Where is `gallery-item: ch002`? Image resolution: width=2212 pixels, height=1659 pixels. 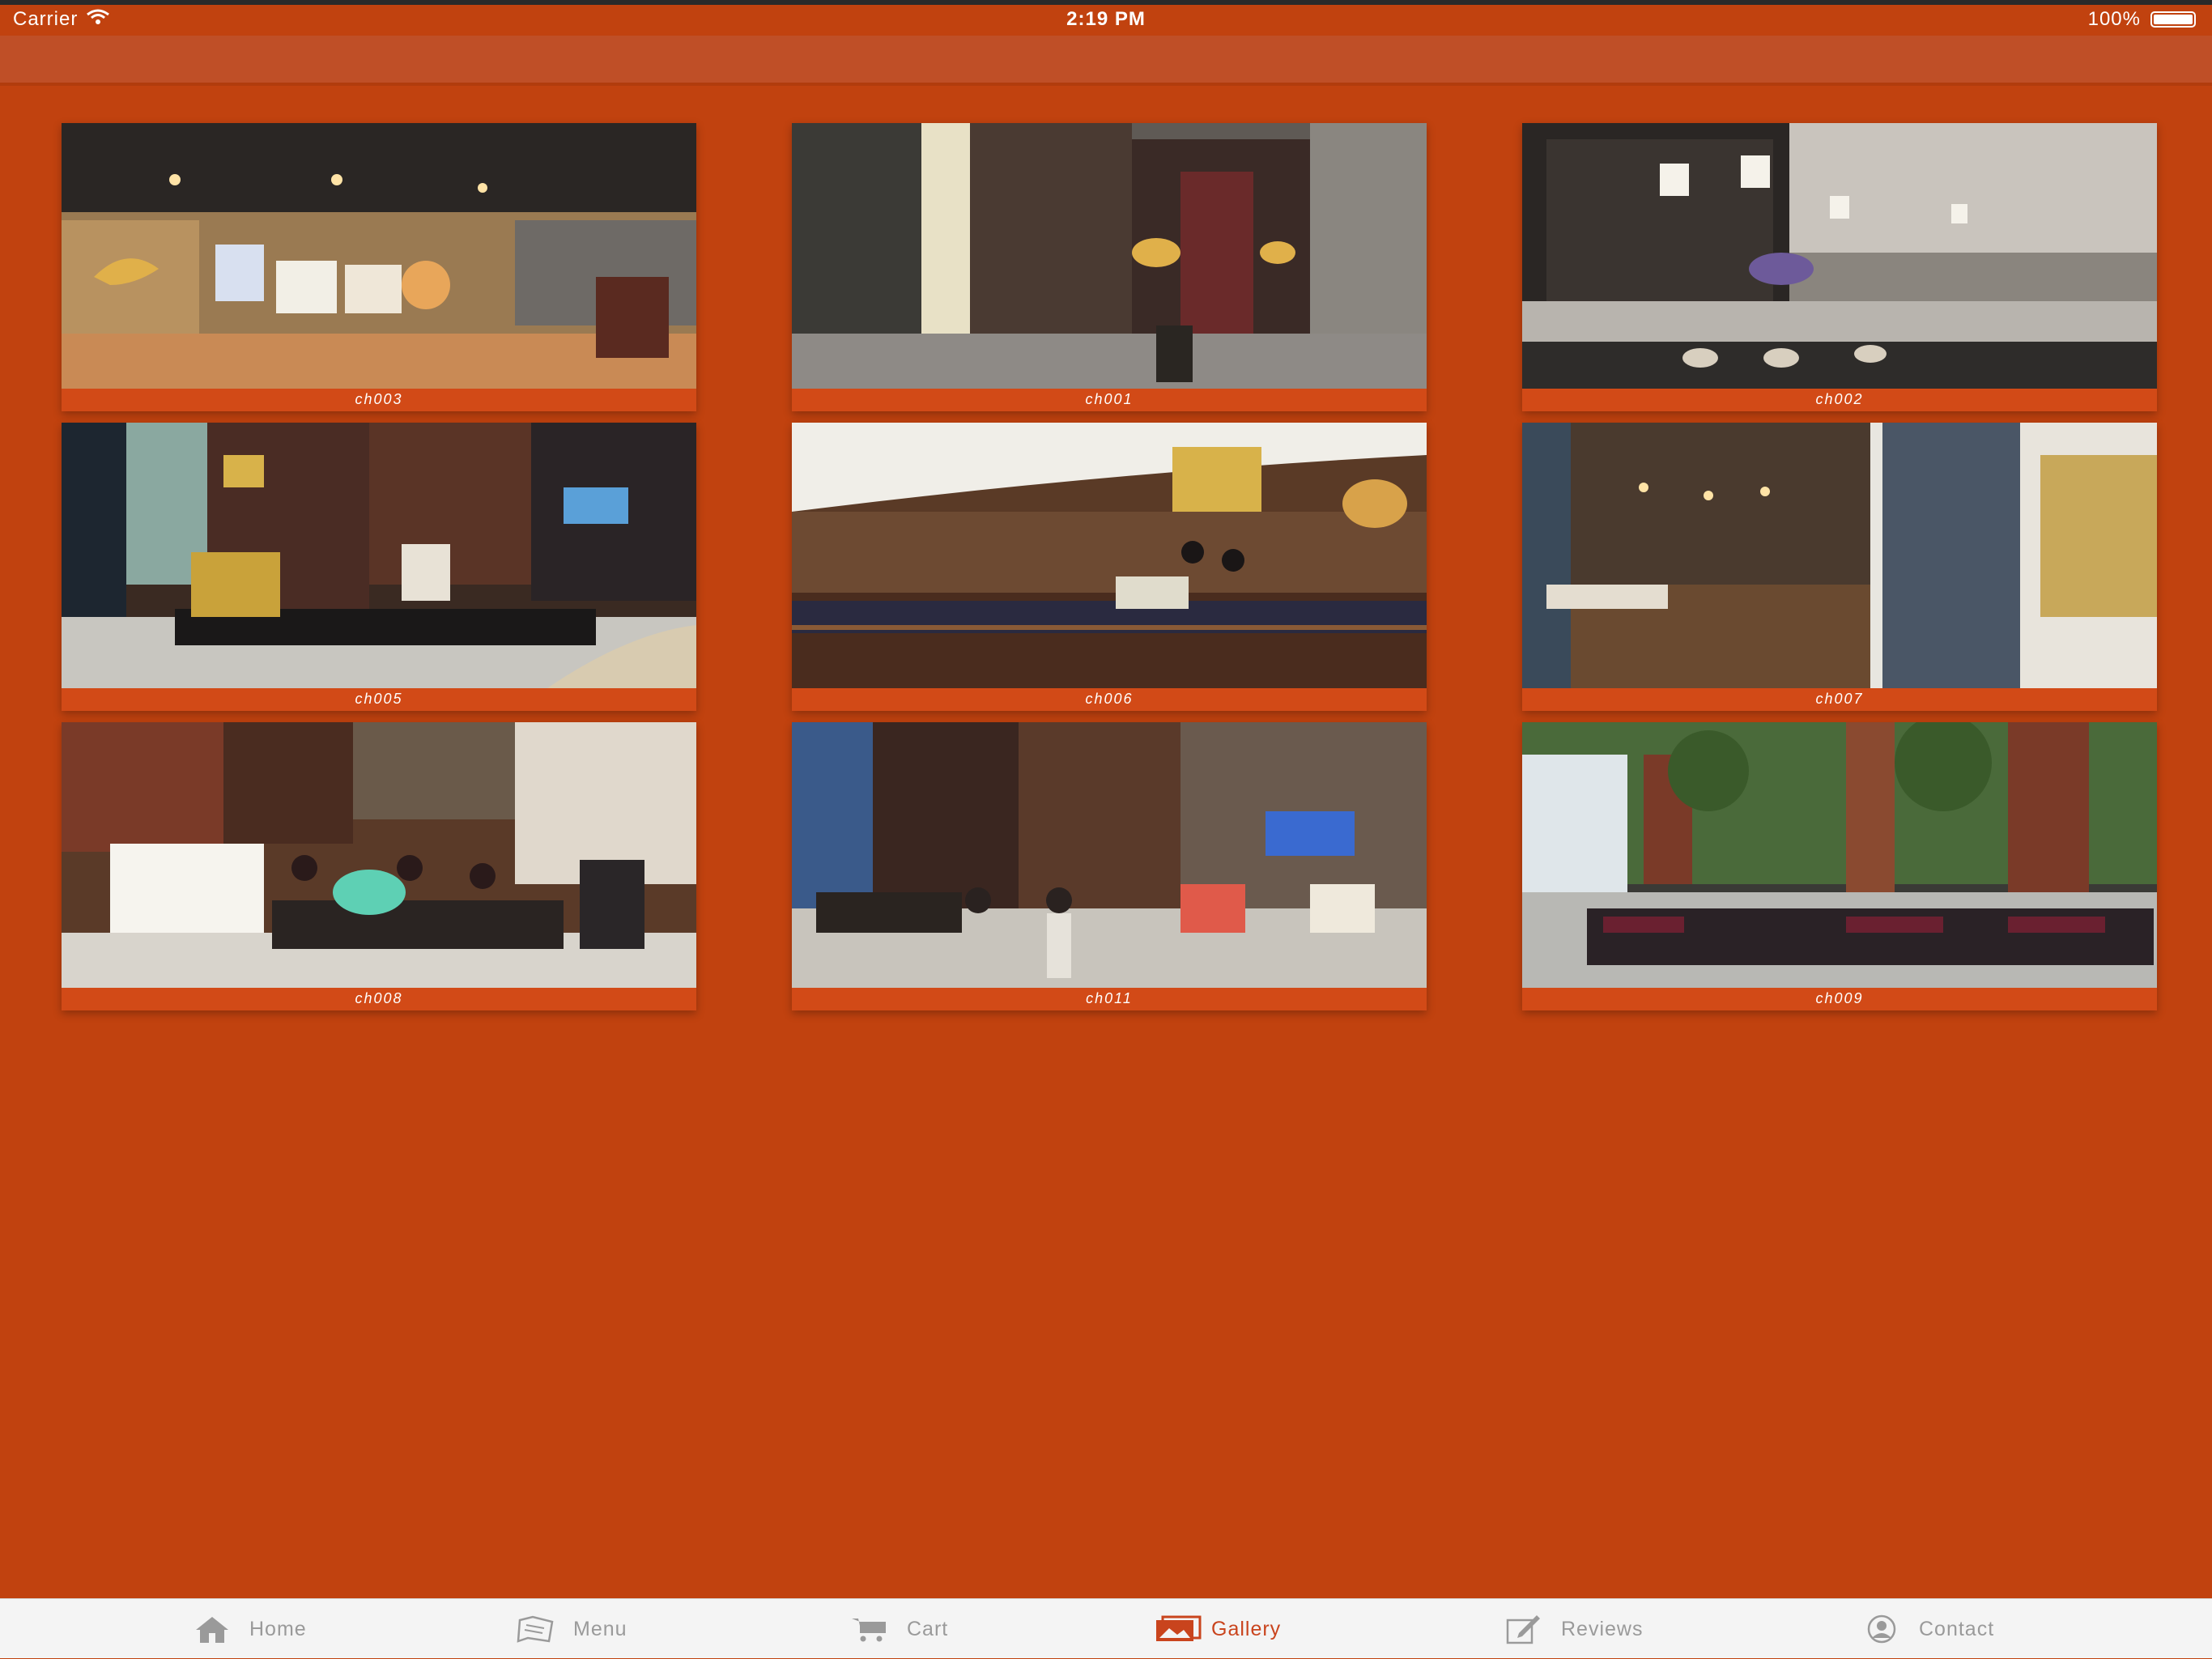
gallery-item: ch002 is located at coordinates (1840, 267).